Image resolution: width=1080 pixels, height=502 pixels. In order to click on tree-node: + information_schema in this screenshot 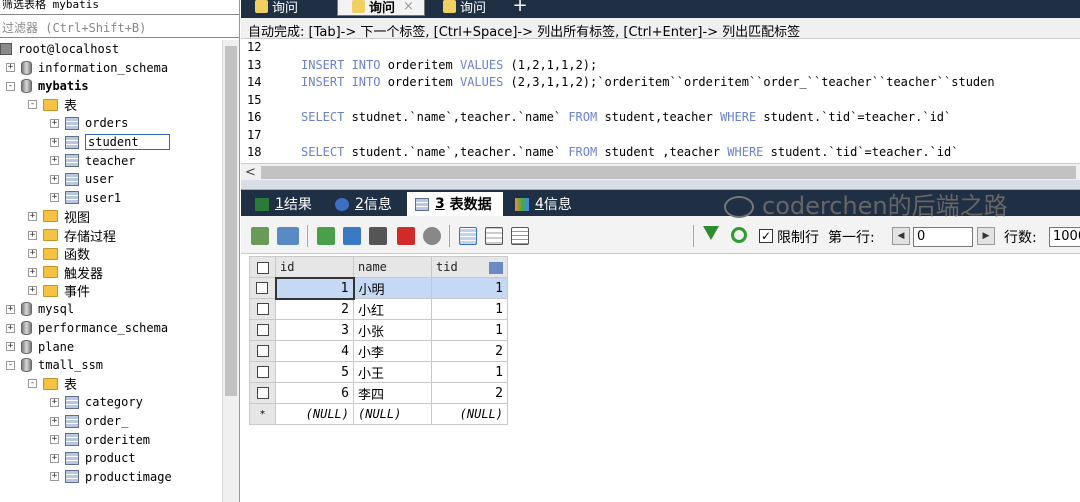, I will do `click(87, 68)`.